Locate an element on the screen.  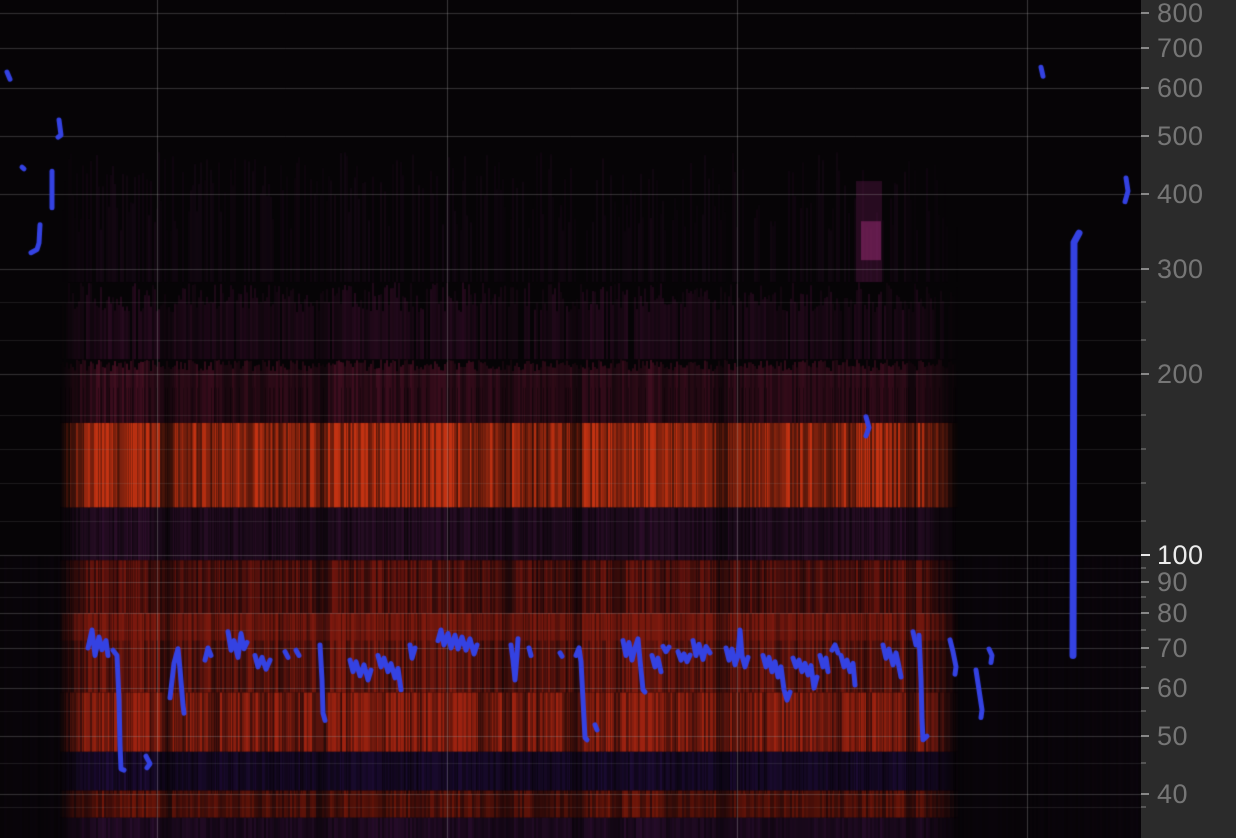
freq-tick-label-400: 400 is located at coordinates (1180, 193).